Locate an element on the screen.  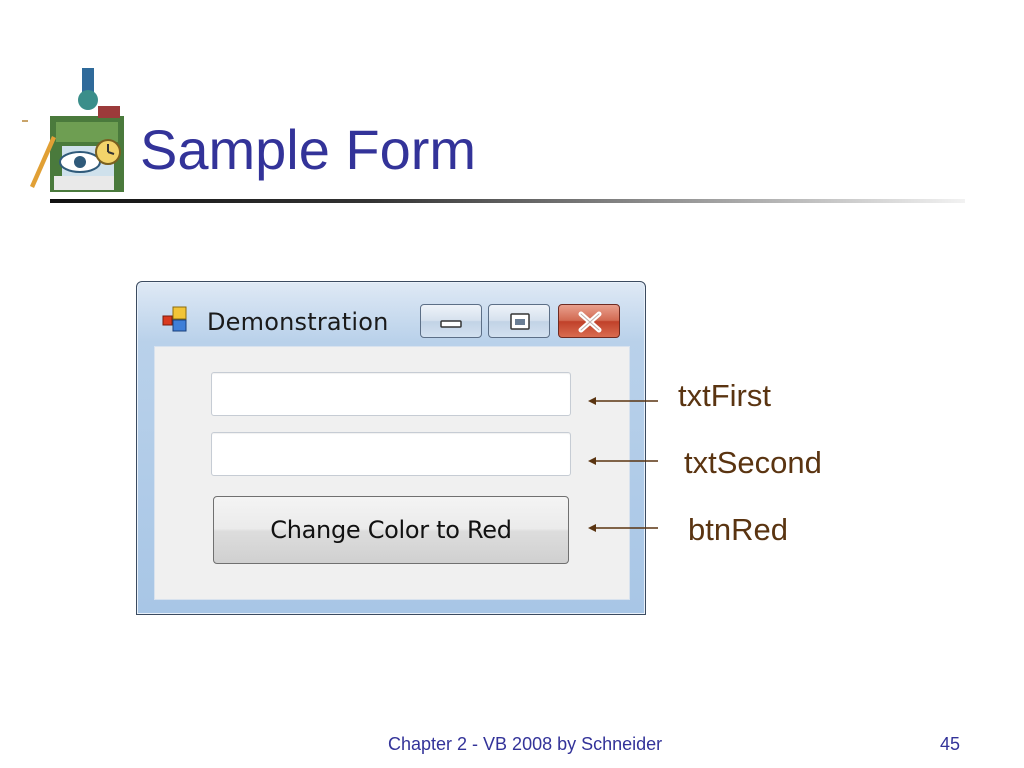
btn-red-button: Change Color to Red is located at coordinates (391, 530).